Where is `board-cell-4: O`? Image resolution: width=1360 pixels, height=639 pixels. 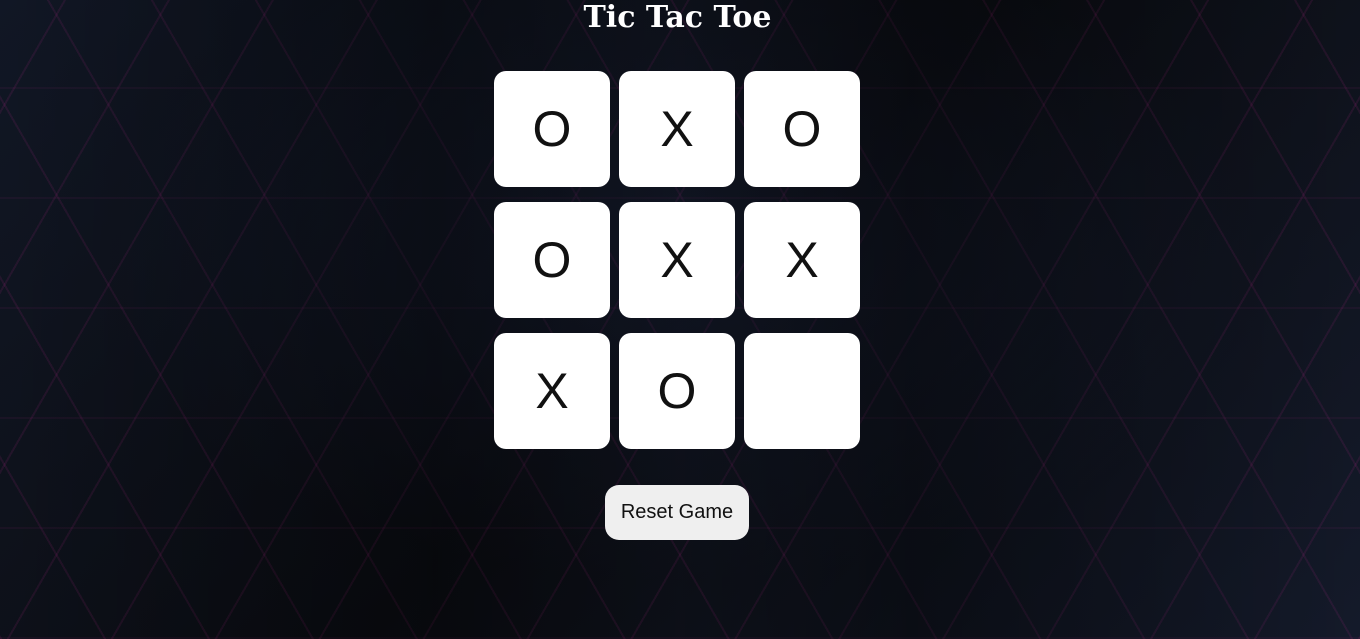
board-cell-4: O is located at coordinates (552, 260).